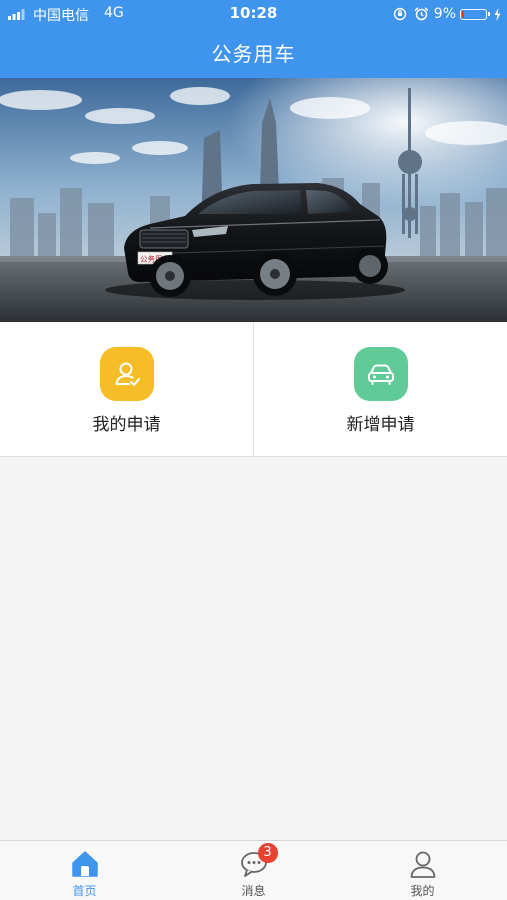 This screenshot has height=900, width=507. What do you see at coordinates (497, 14) in the screenshot?
I see `charging-icon` at bounding box center [497, 14].